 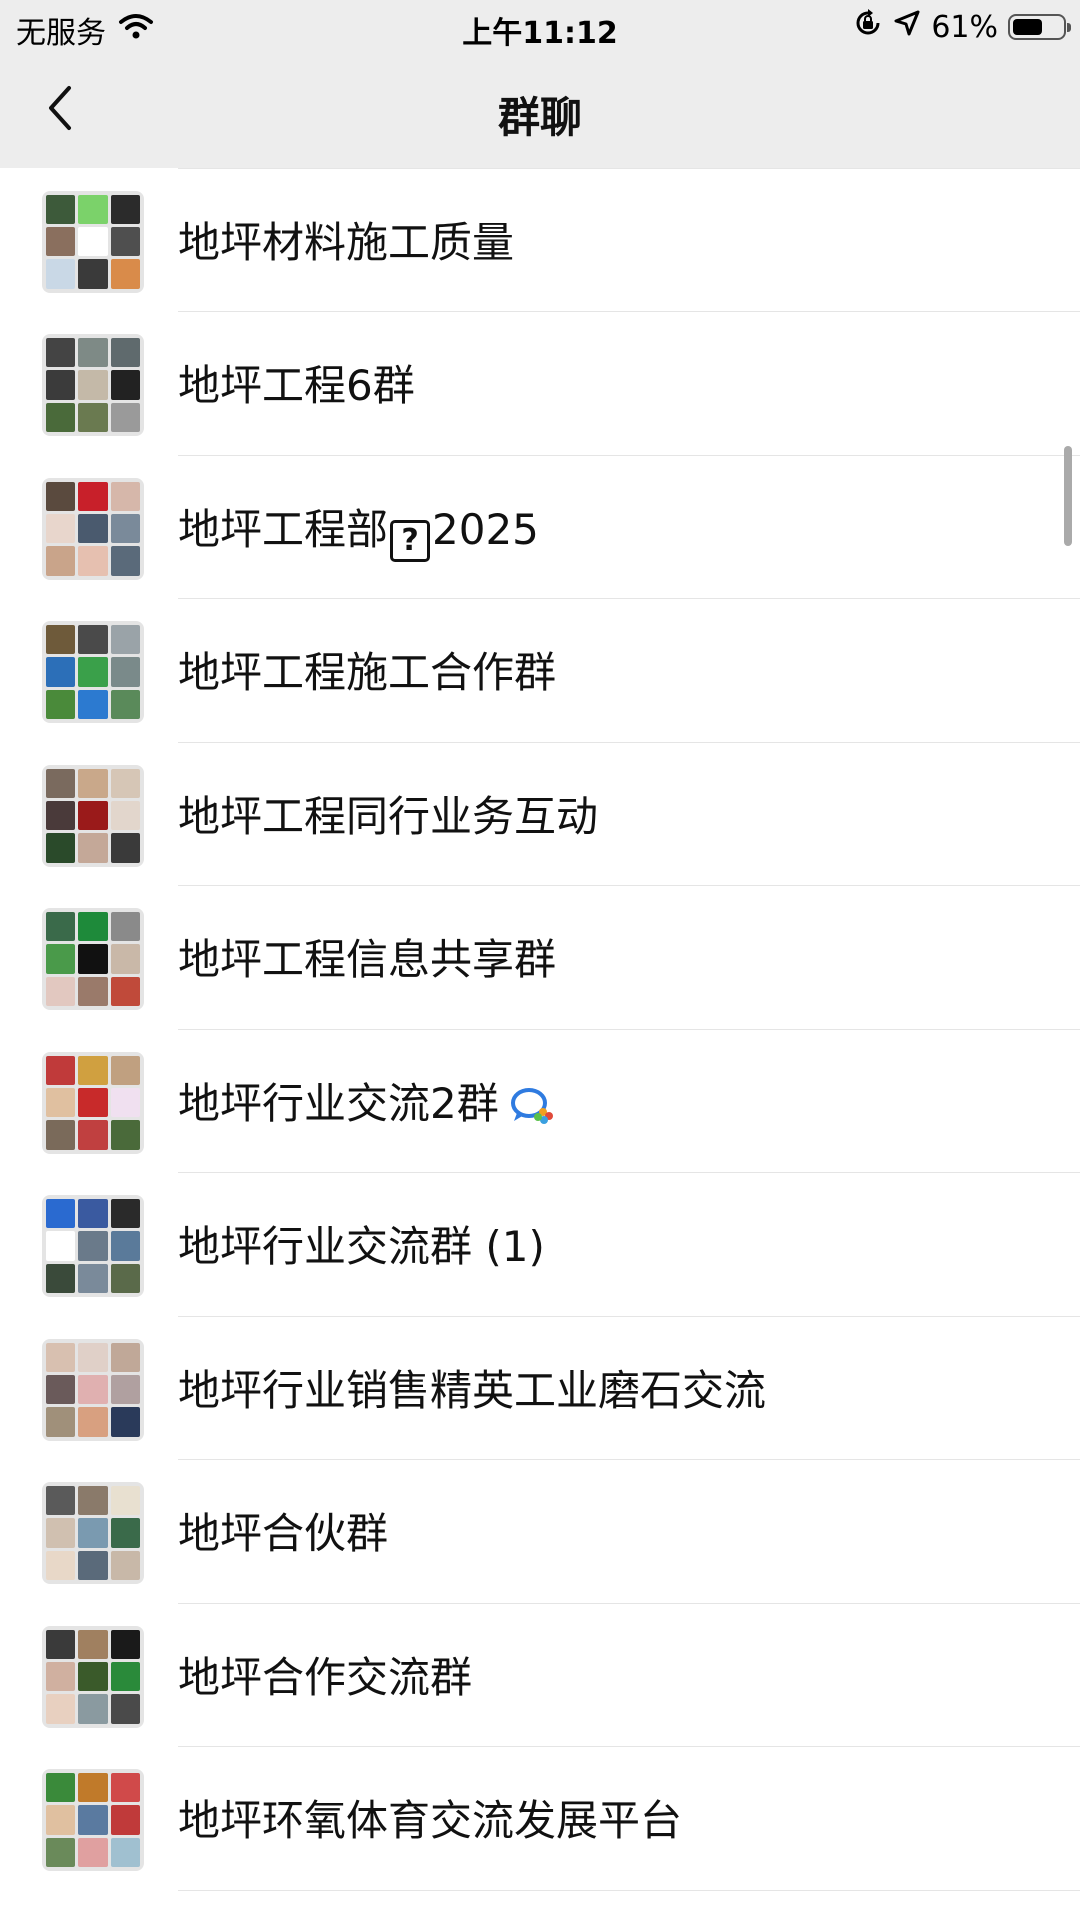 I want to click on group-name-text: 地坪工程6群, so click(x=296, y=385).